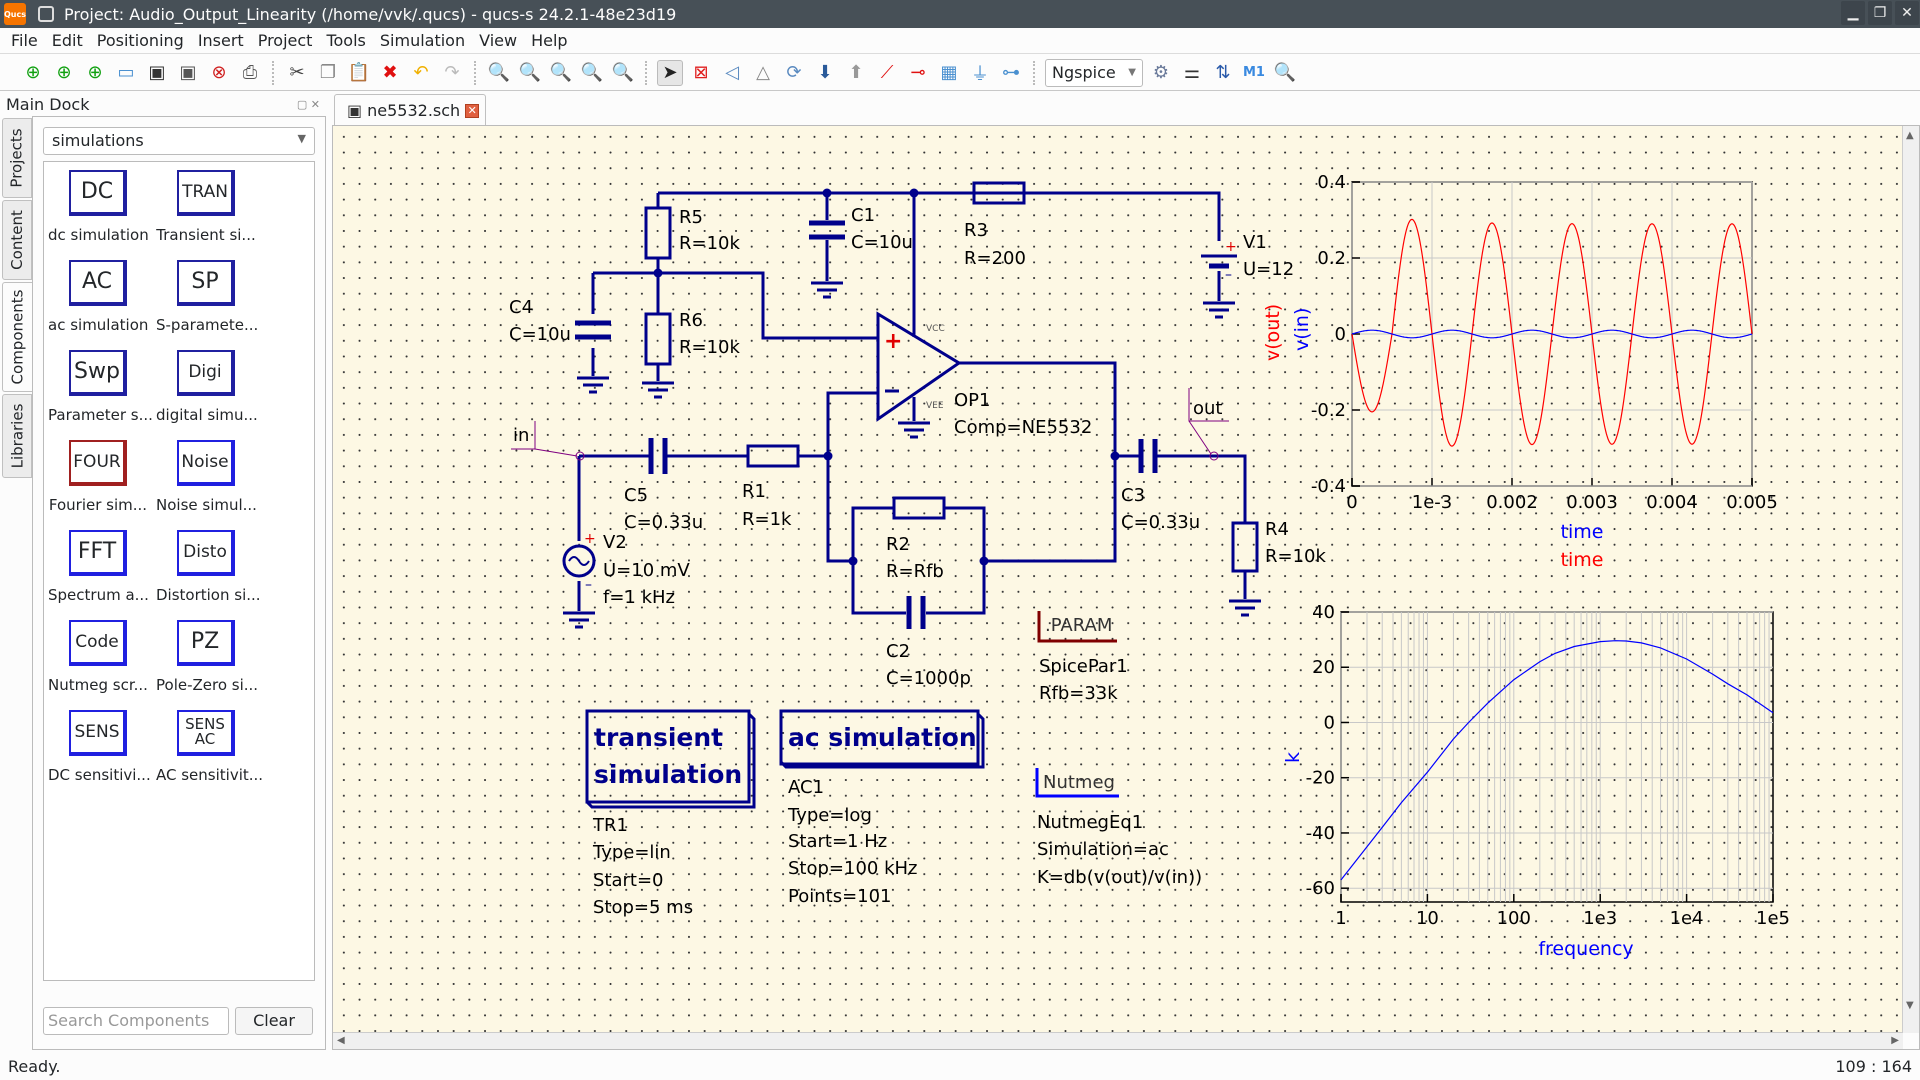 The width and height of the screenshot is (1920, 1080). Describe the element at coordinates (1328, 486) in the screenshot. I see `y-tick-label: -0.4` at that location.